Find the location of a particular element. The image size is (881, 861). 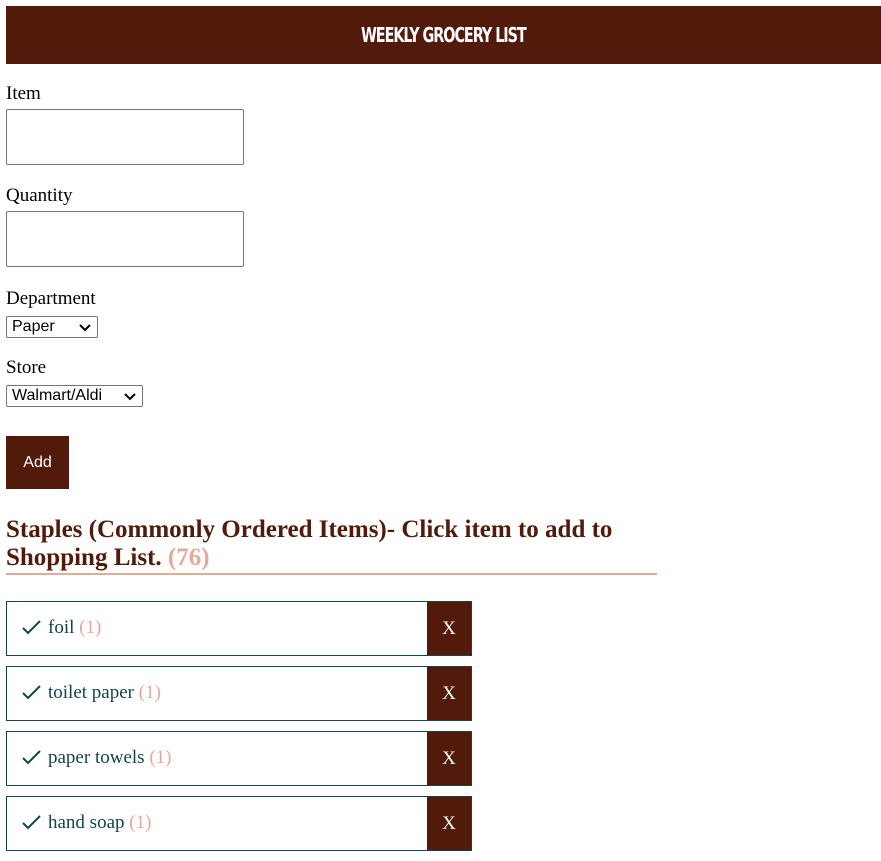

app-header: WEEKLY GROCERY LIST is located at coordinates (443, 35).